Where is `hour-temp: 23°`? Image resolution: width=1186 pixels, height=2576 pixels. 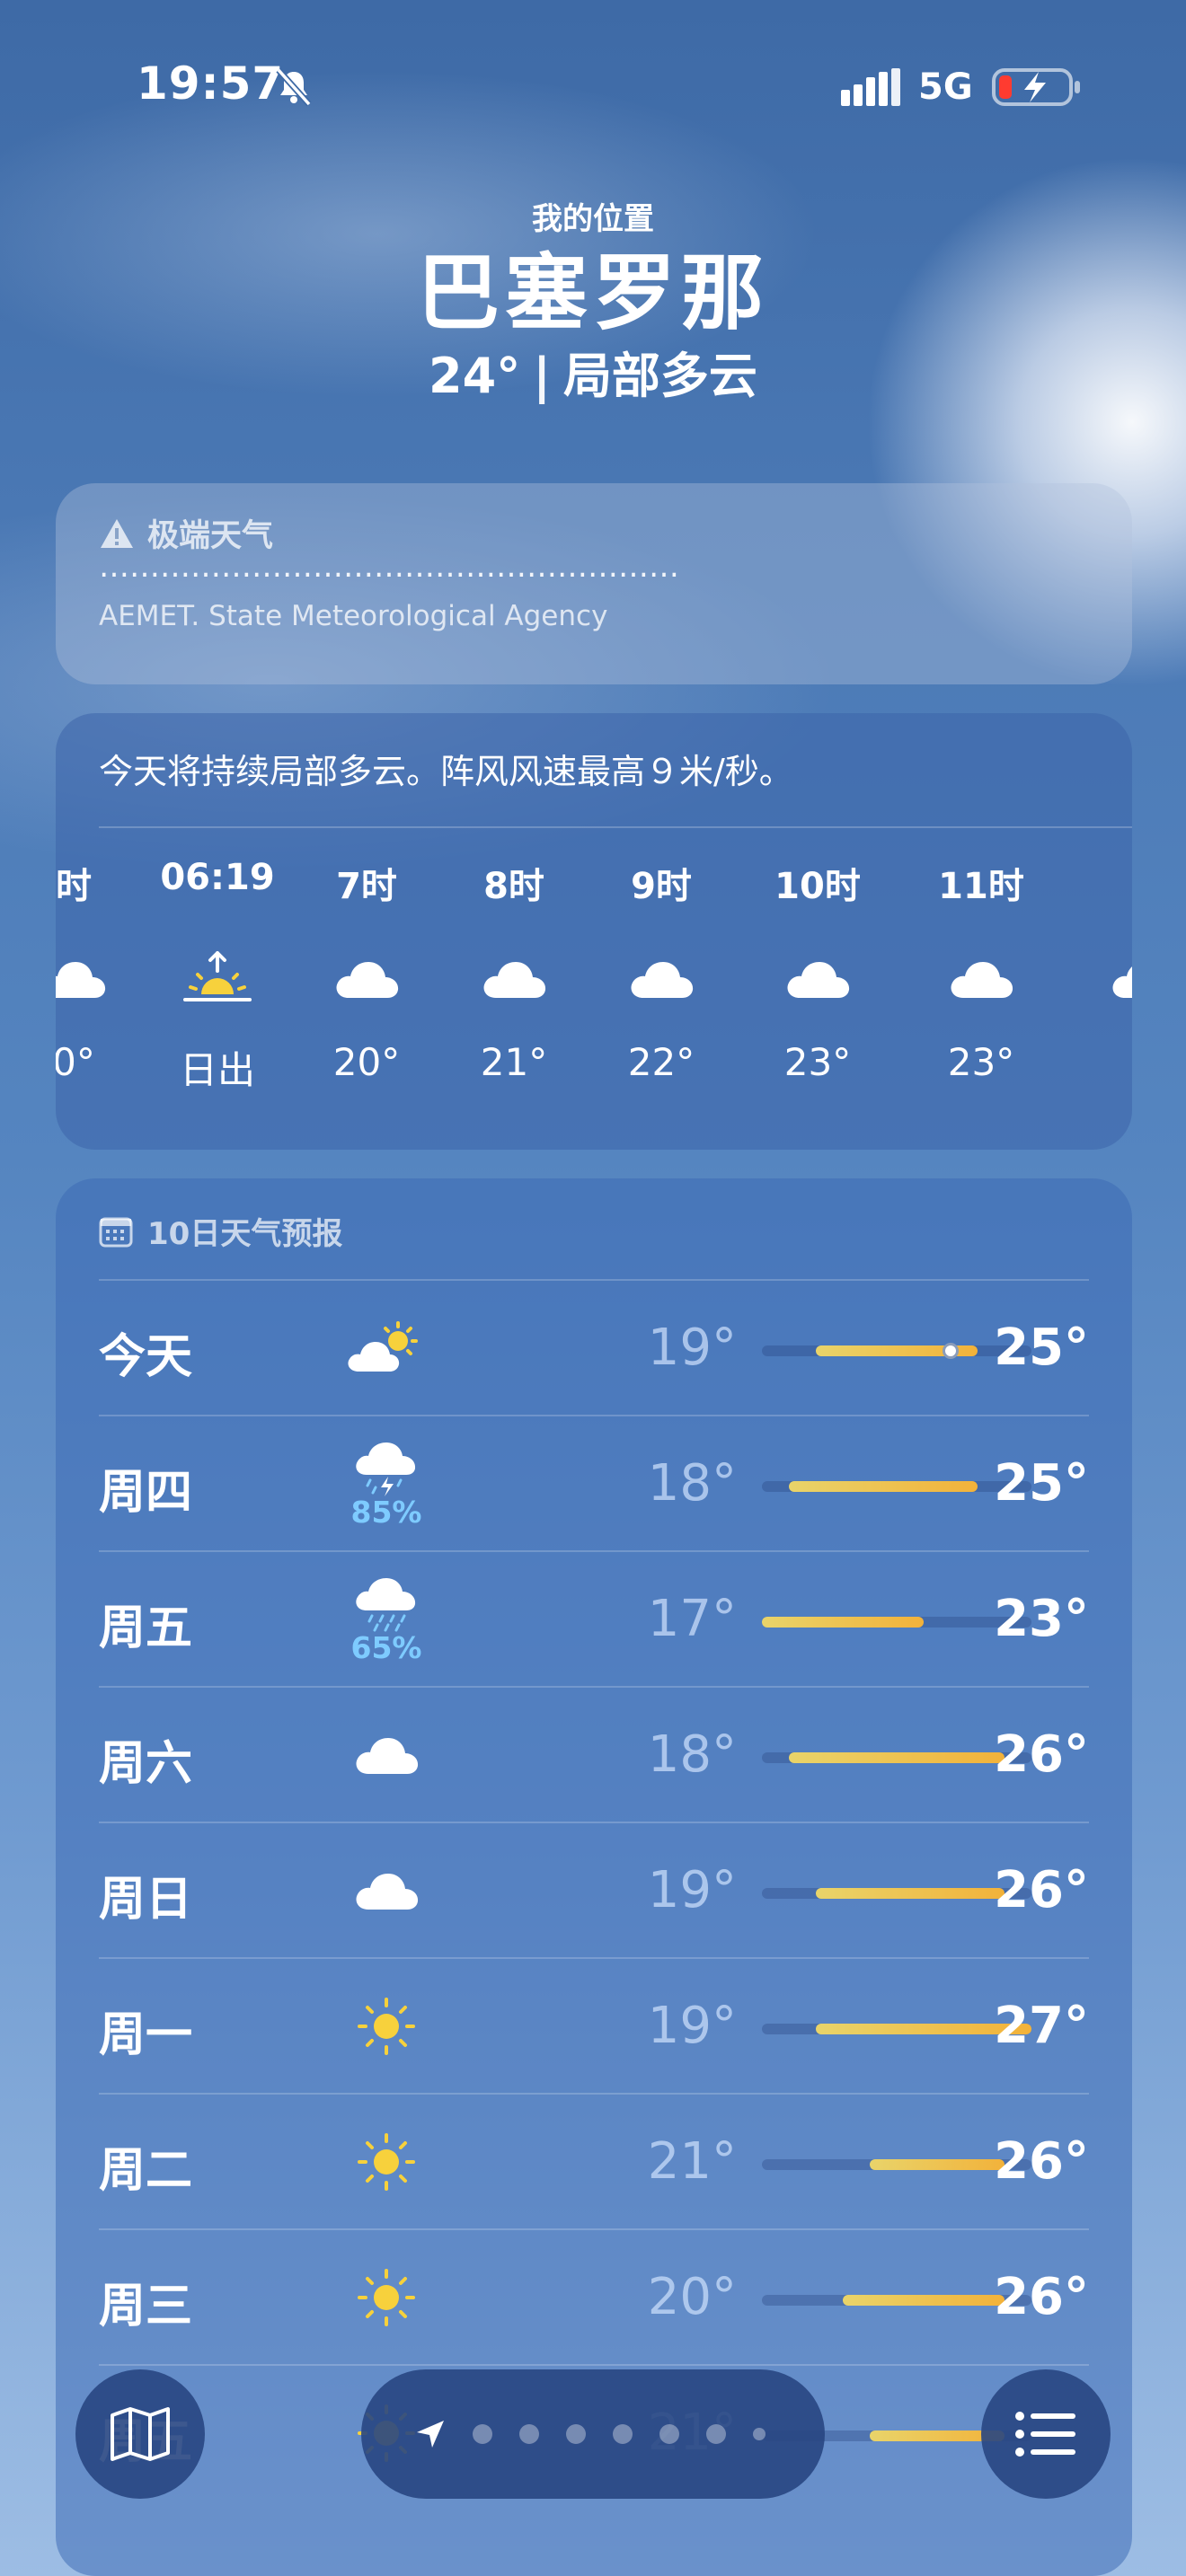 hour-temp: 23° is located at coordinates (817, 1062).